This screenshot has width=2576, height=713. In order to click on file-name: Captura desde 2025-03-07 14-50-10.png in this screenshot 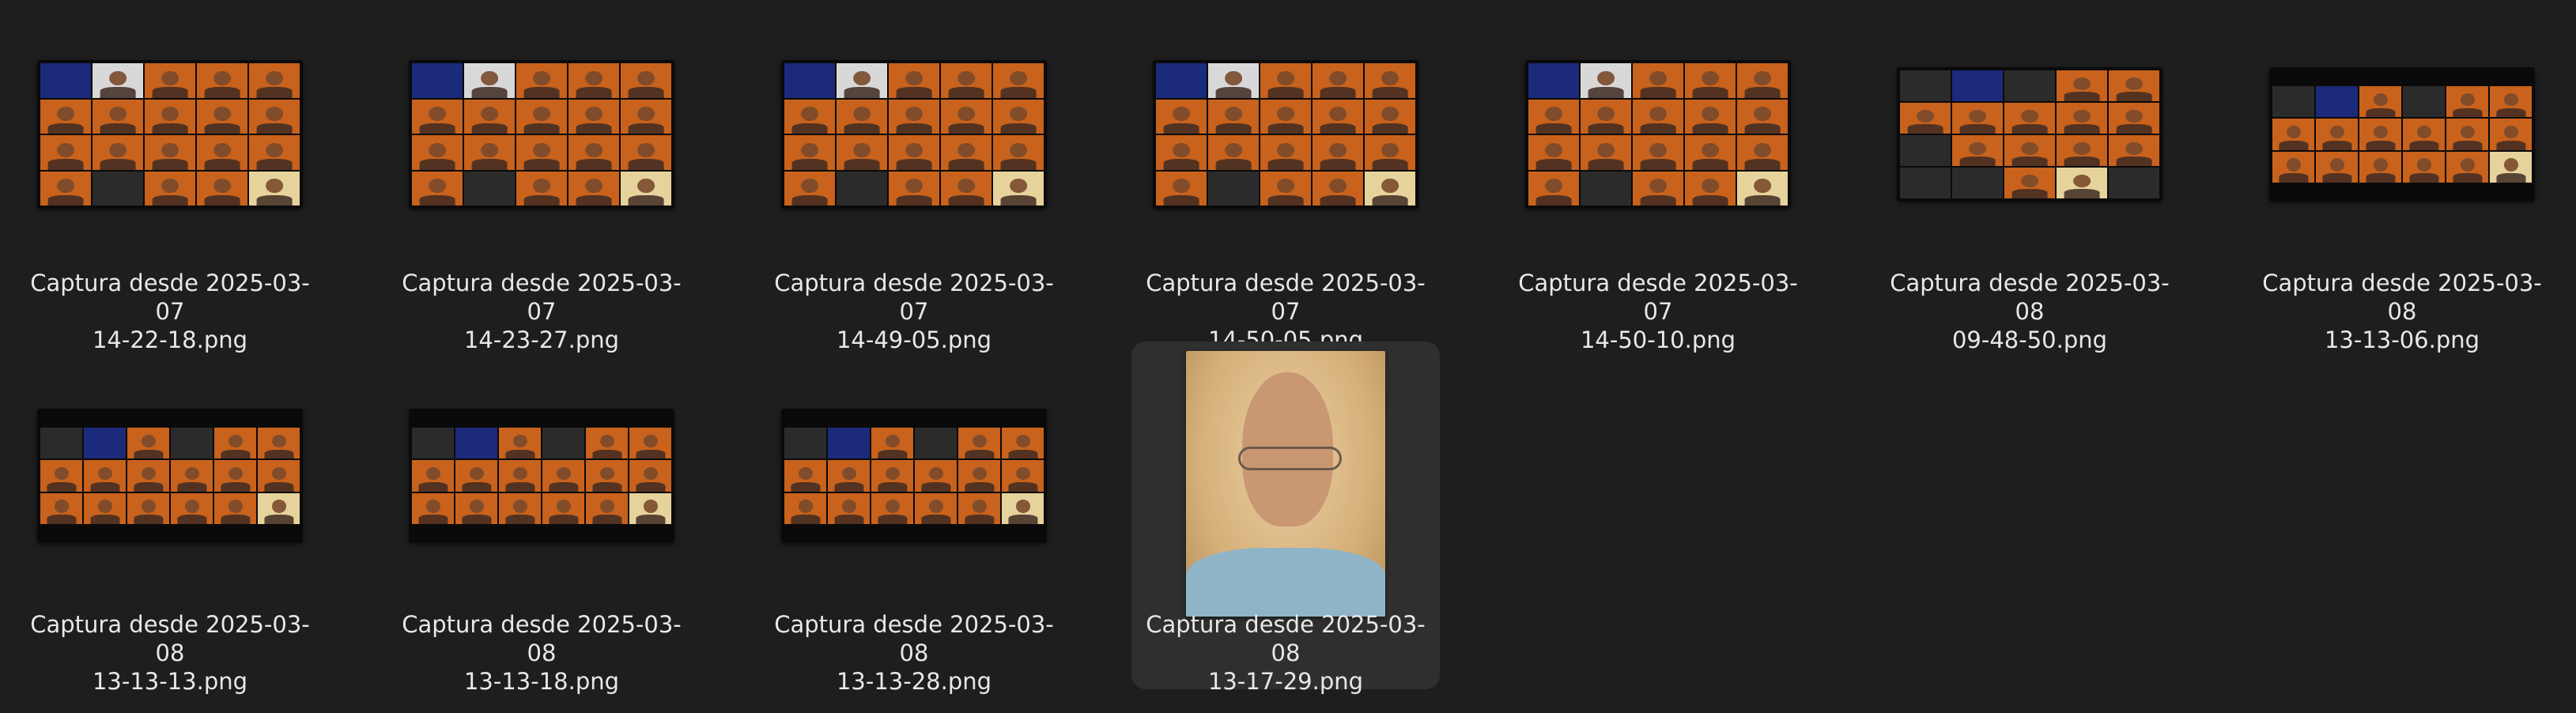, I will do `click(1658, 311)`.